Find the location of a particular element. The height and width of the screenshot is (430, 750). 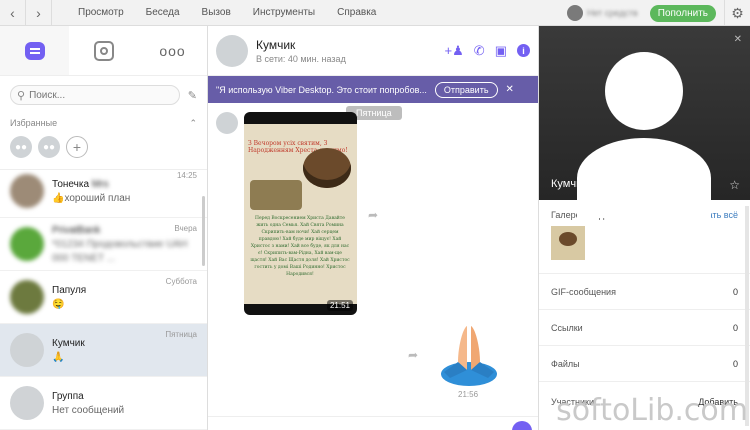

praying-hands-sticker is located at coordinates (469, 355).